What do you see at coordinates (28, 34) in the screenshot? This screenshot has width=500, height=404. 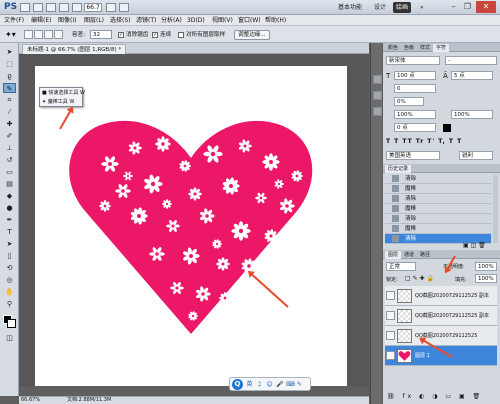 I see `new-selection-icon` at bounding box center [28, 34].